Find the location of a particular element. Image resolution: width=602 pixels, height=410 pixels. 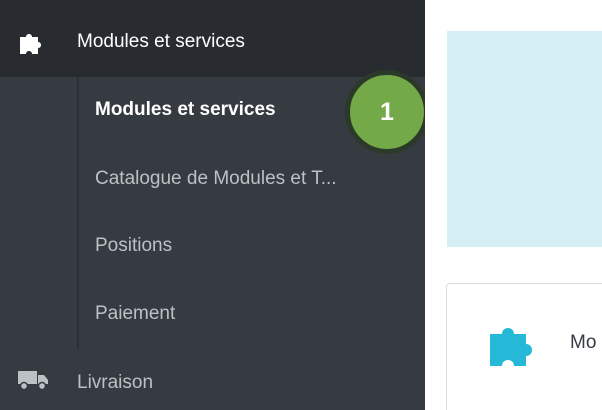

sidebar-item-modules-header: Modules et services is located at coordinates (212, 38).